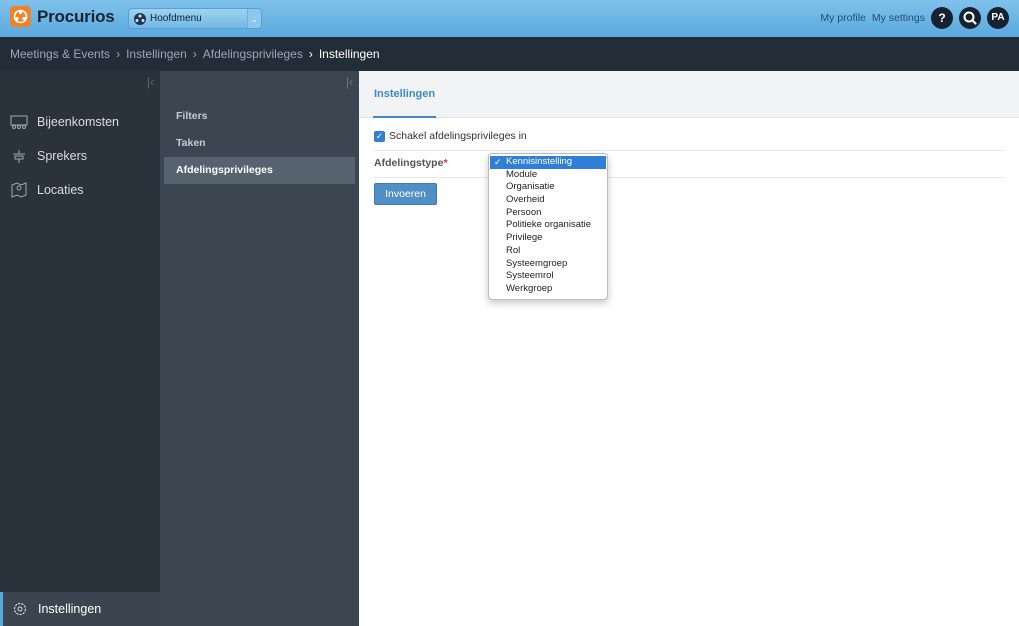 The height and width of the screenshot is (626, 1019). What do you see at coordinates (259, 116) in the screenshot?
I see `subnav-item-filters: Filters` at bounding box center [259, 116].